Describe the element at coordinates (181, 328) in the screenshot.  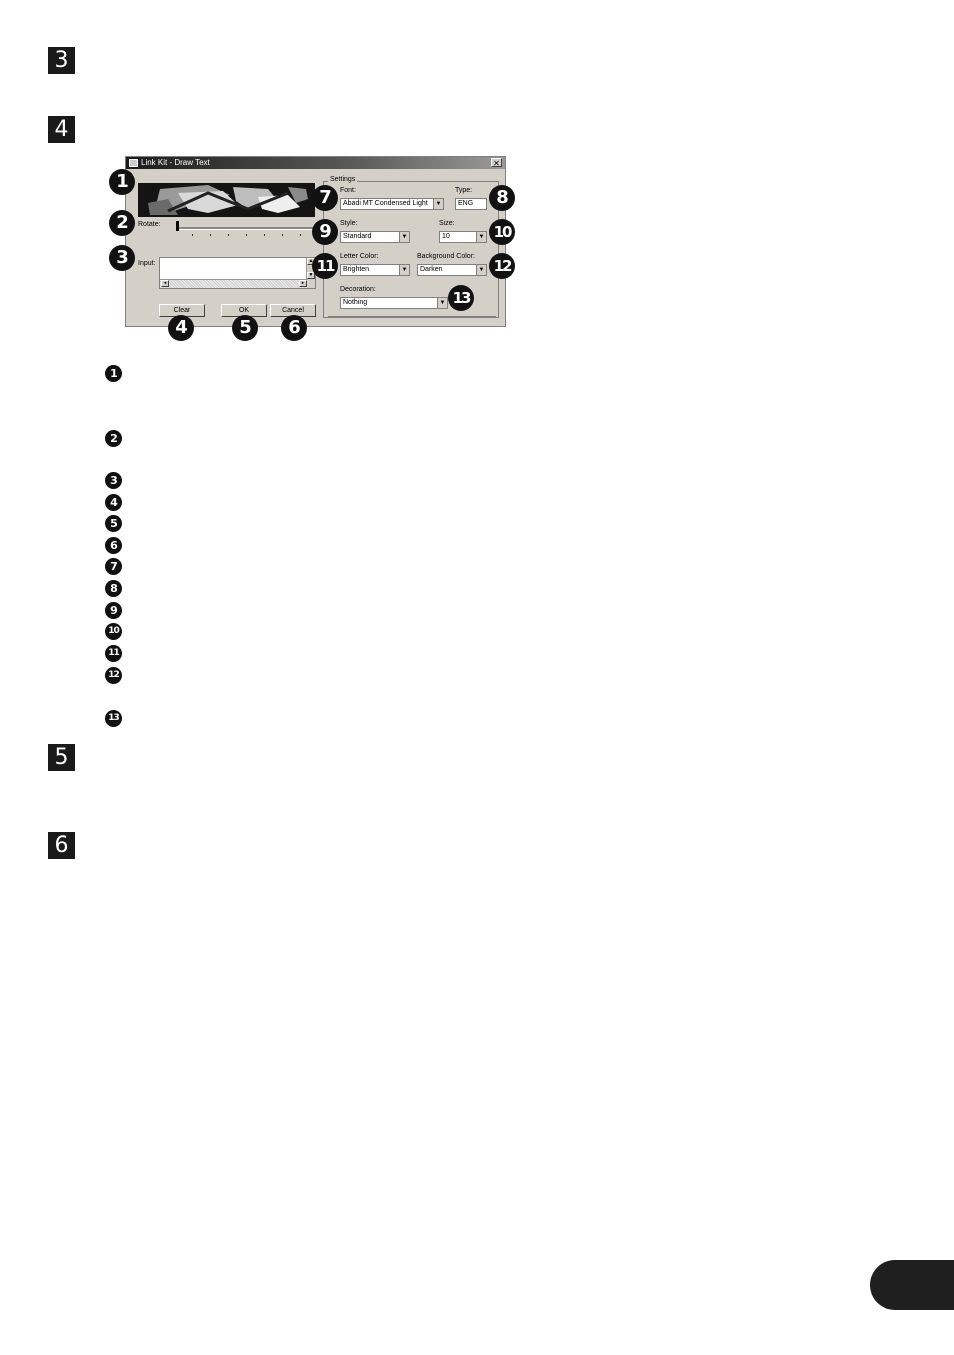
I see `callout-4: 4` at that location.